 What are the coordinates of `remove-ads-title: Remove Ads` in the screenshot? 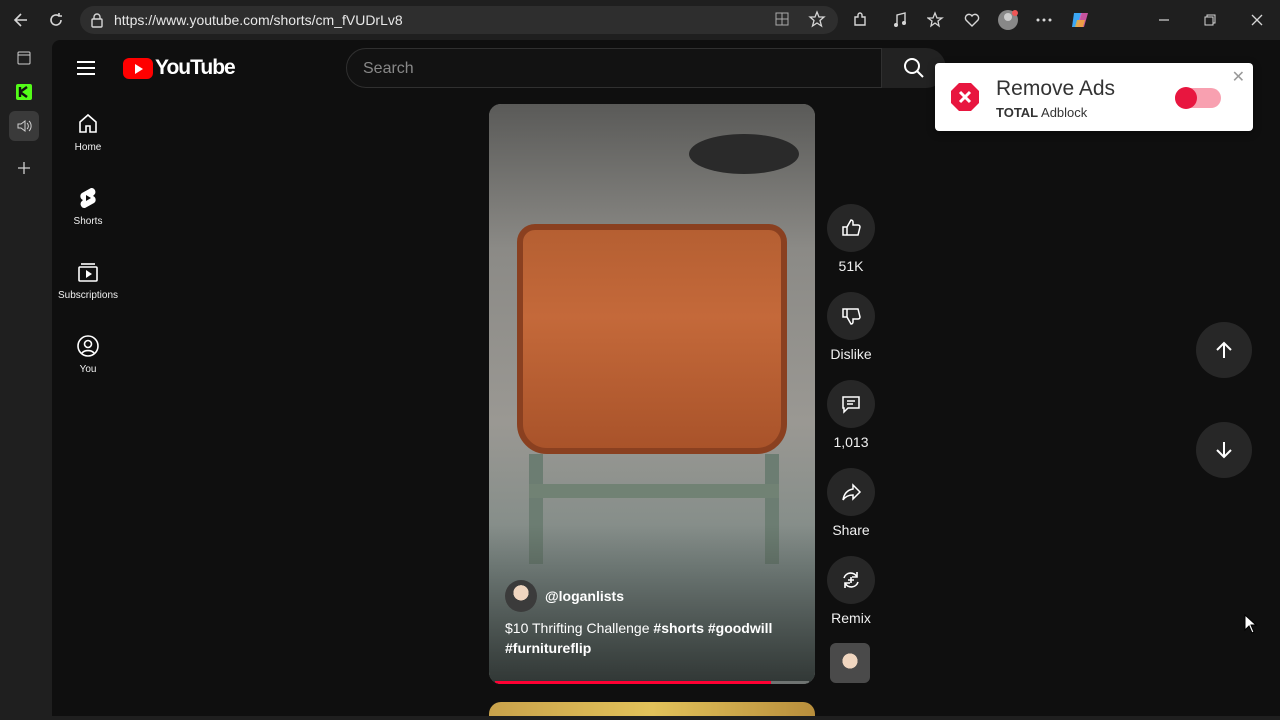 It's located at (1056, 88).